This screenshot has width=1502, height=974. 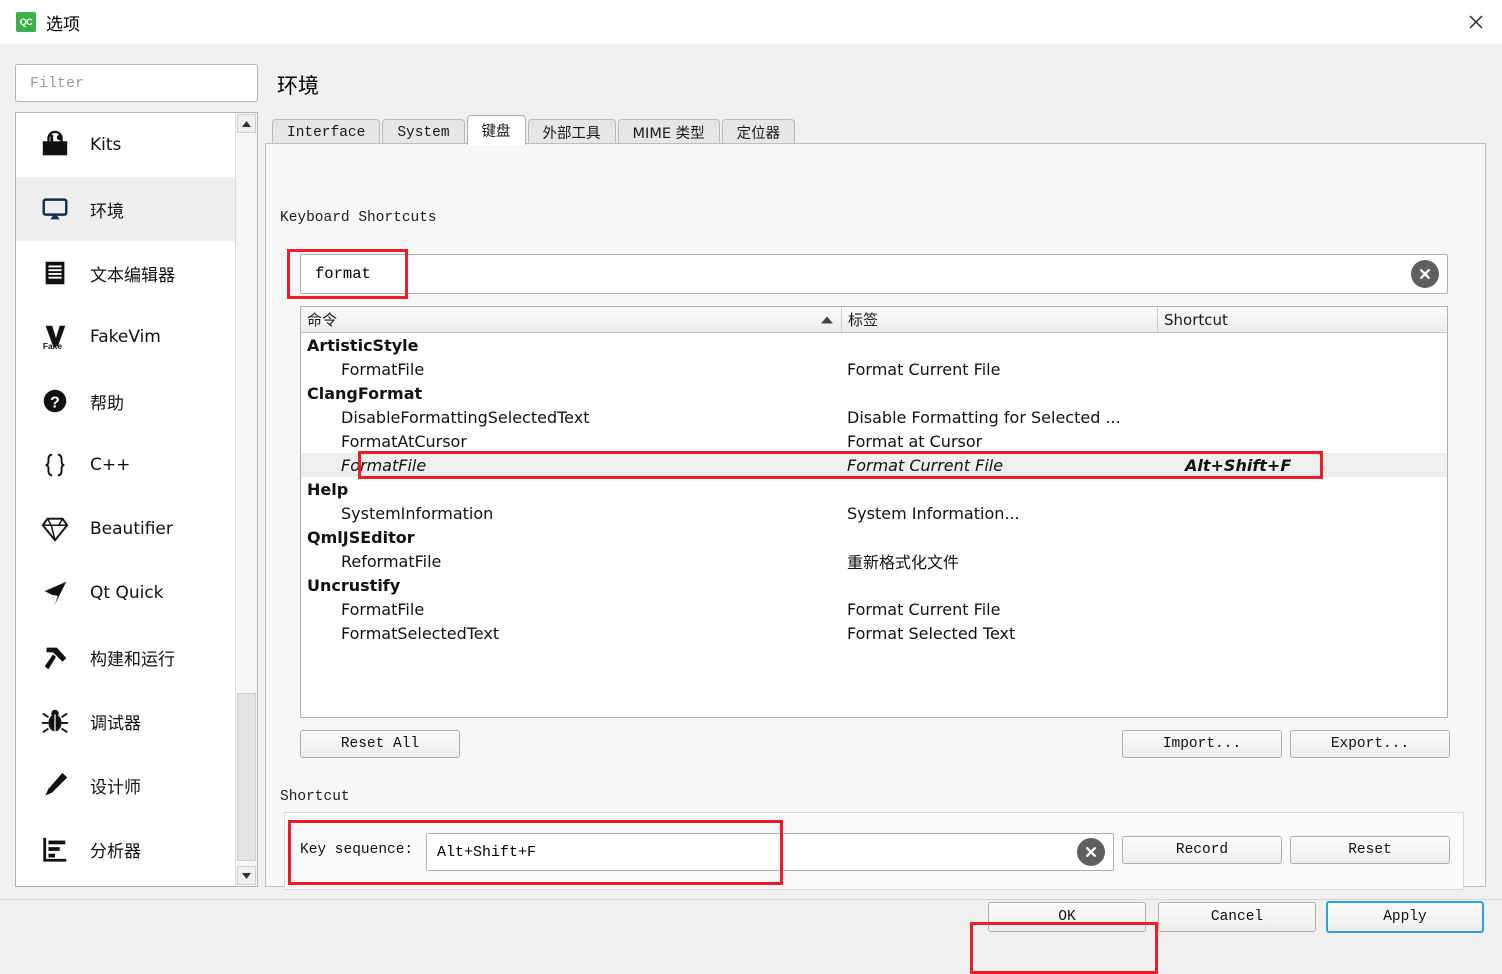 I want to click on table-row: Help, so click(x=874, y=489).